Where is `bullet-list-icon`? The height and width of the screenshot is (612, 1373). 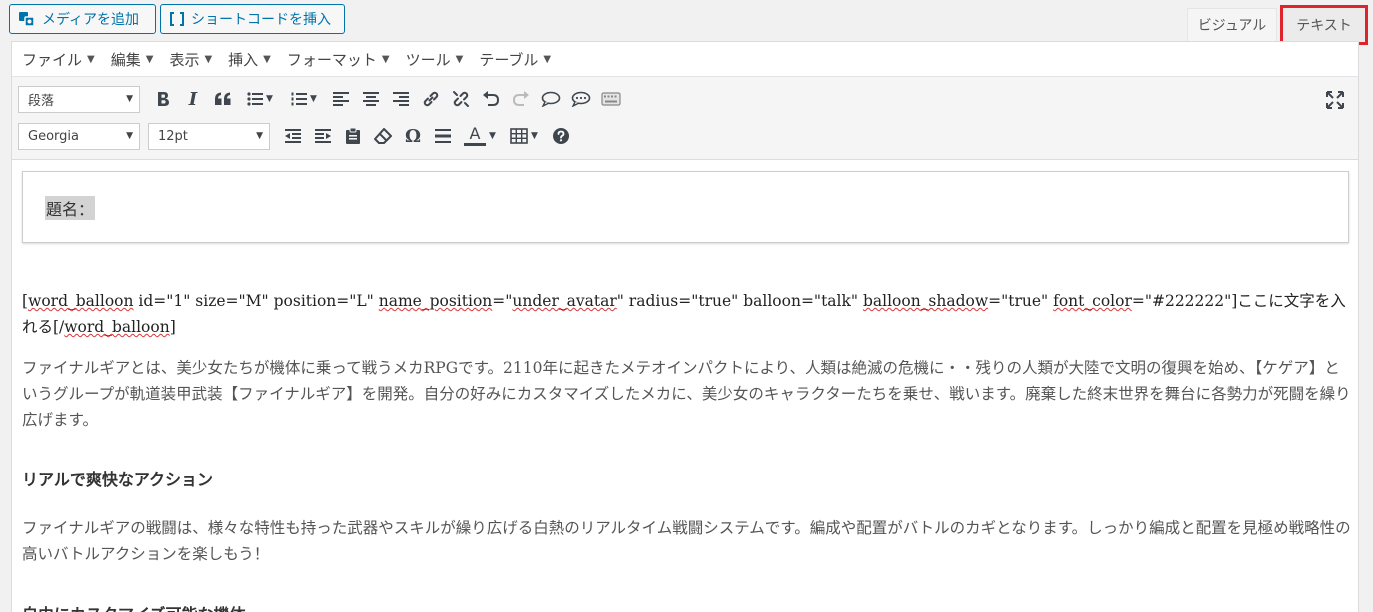 bullet-list-icon is located at coordinates (255, 99).